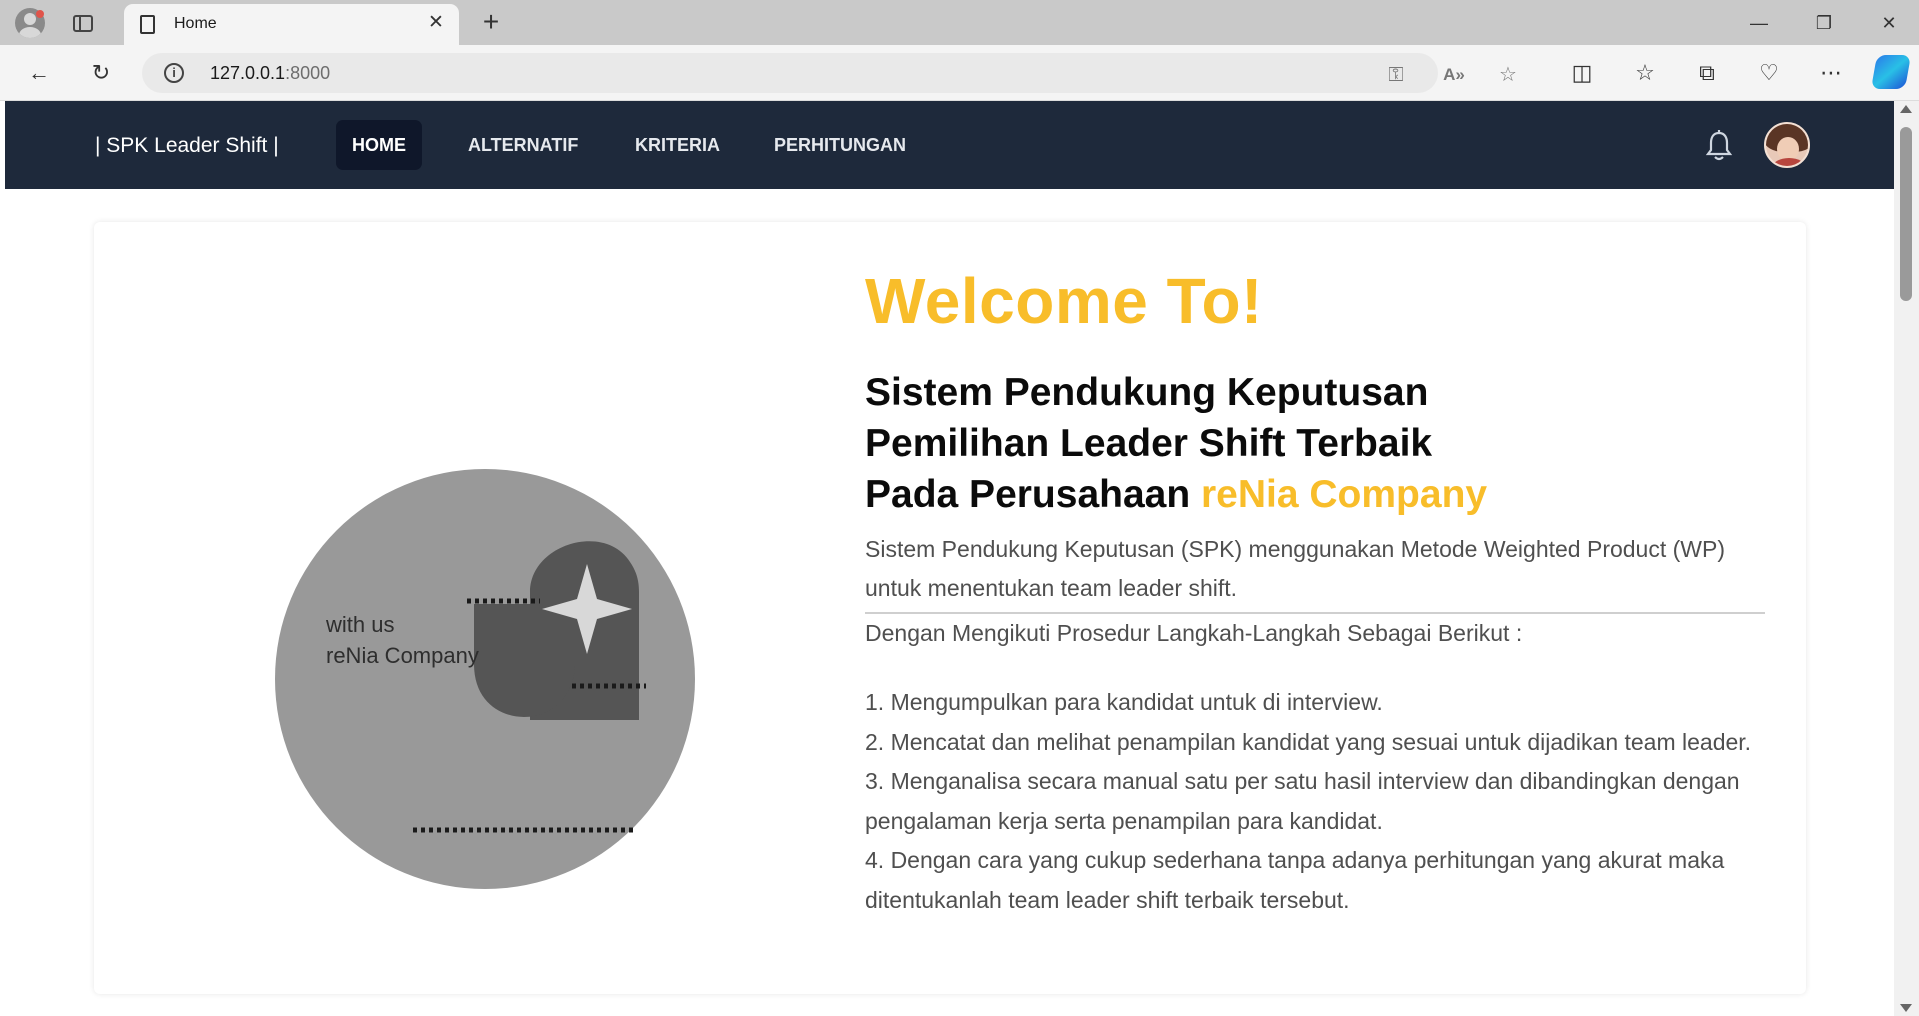  Describe the element at coordinates (1719, 146) in the screenshot. I see `bell-icon` at that location.